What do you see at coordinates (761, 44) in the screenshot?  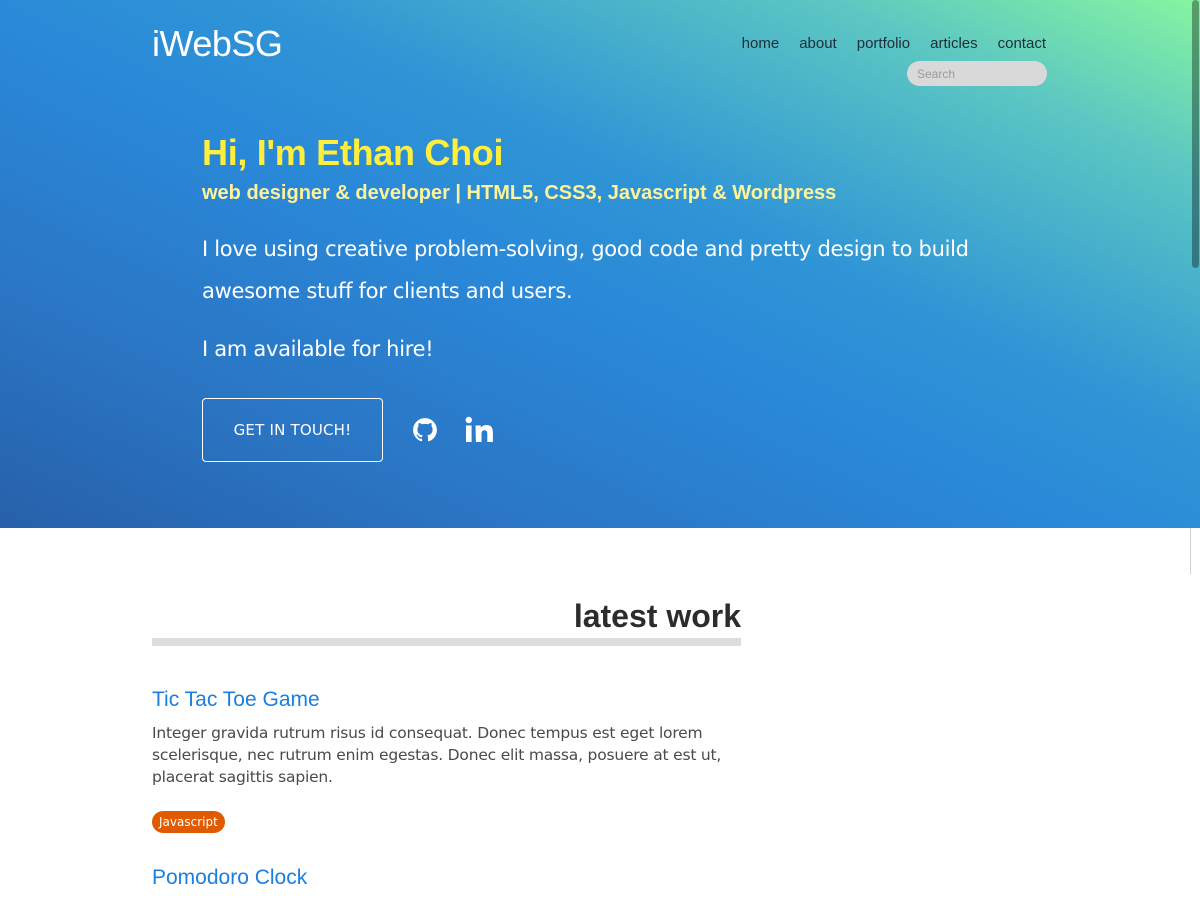 I see `nav-item-home: home` at bounding box center [761, 44].